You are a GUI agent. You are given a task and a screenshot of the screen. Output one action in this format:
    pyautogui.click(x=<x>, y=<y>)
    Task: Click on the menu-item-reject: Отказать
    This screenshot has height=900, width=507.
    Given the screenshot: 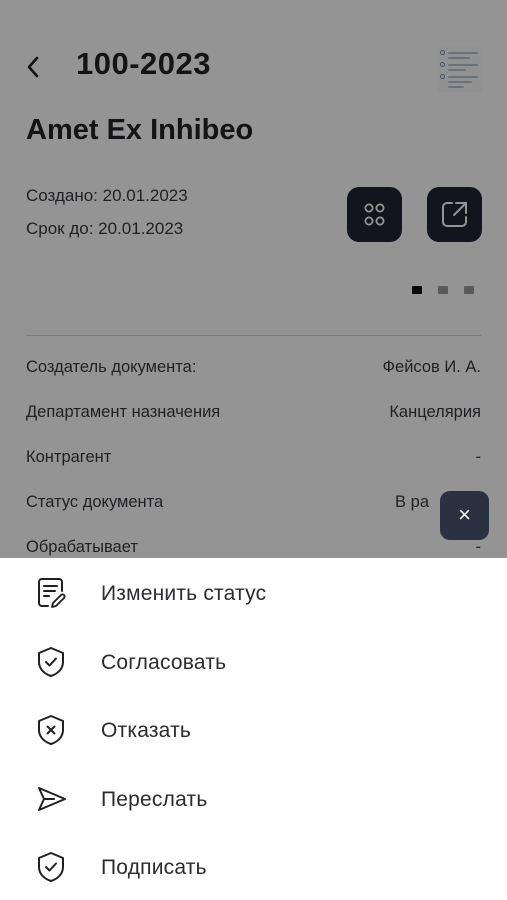 What is the action you would take?
    pyautogui.click(x=253, y=730)
    